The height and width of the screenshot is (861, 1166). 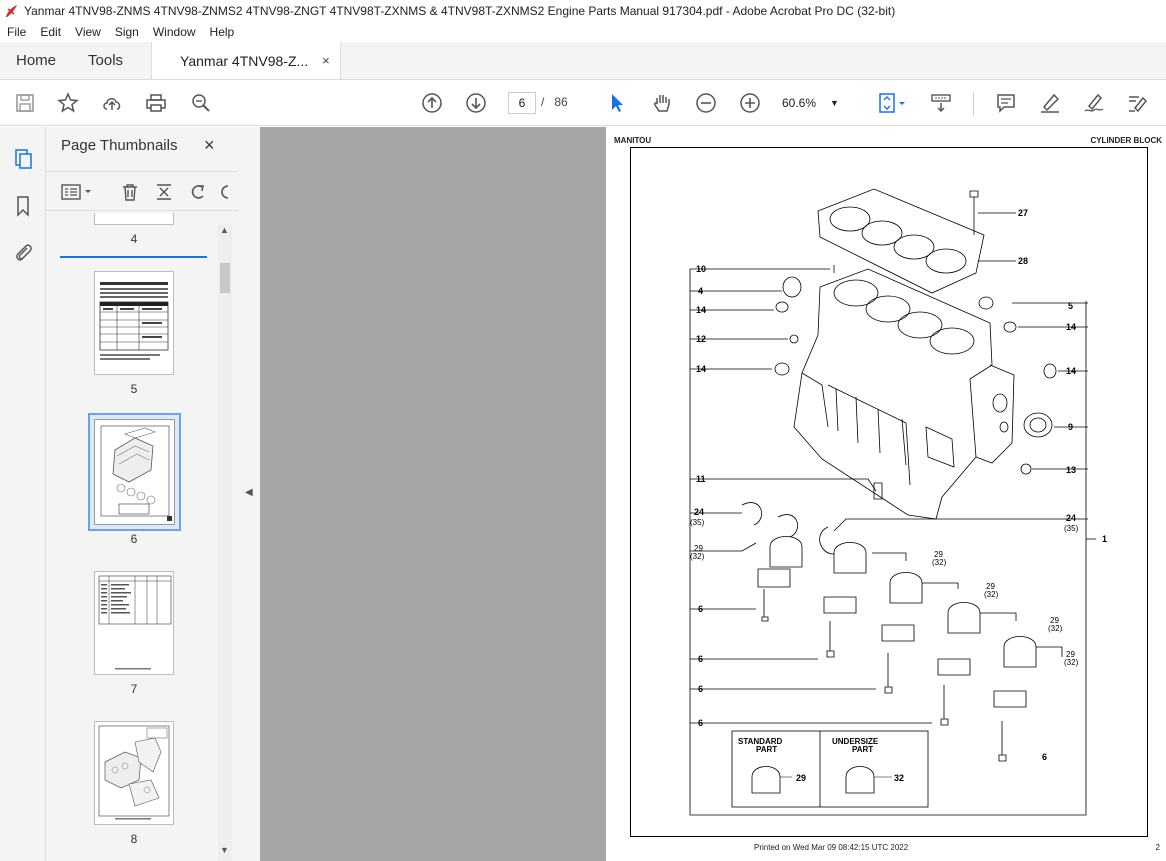 What do you see at coordinates (112, 103) in the screenshot?
I see `upload-cloud-icon` at bounding box center [112, 103].